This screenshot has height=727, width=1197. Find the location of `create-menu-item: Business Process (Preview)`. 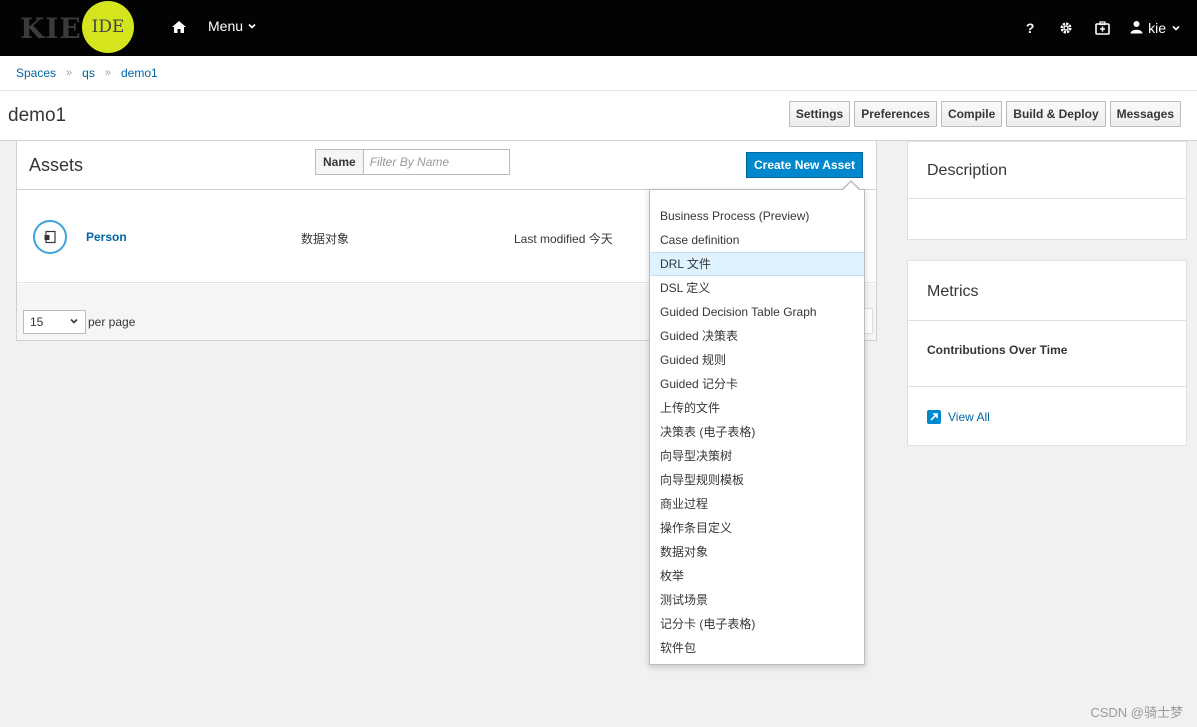

create-menu-item: Business Process (Preview) is located at coordinates (757, 216).